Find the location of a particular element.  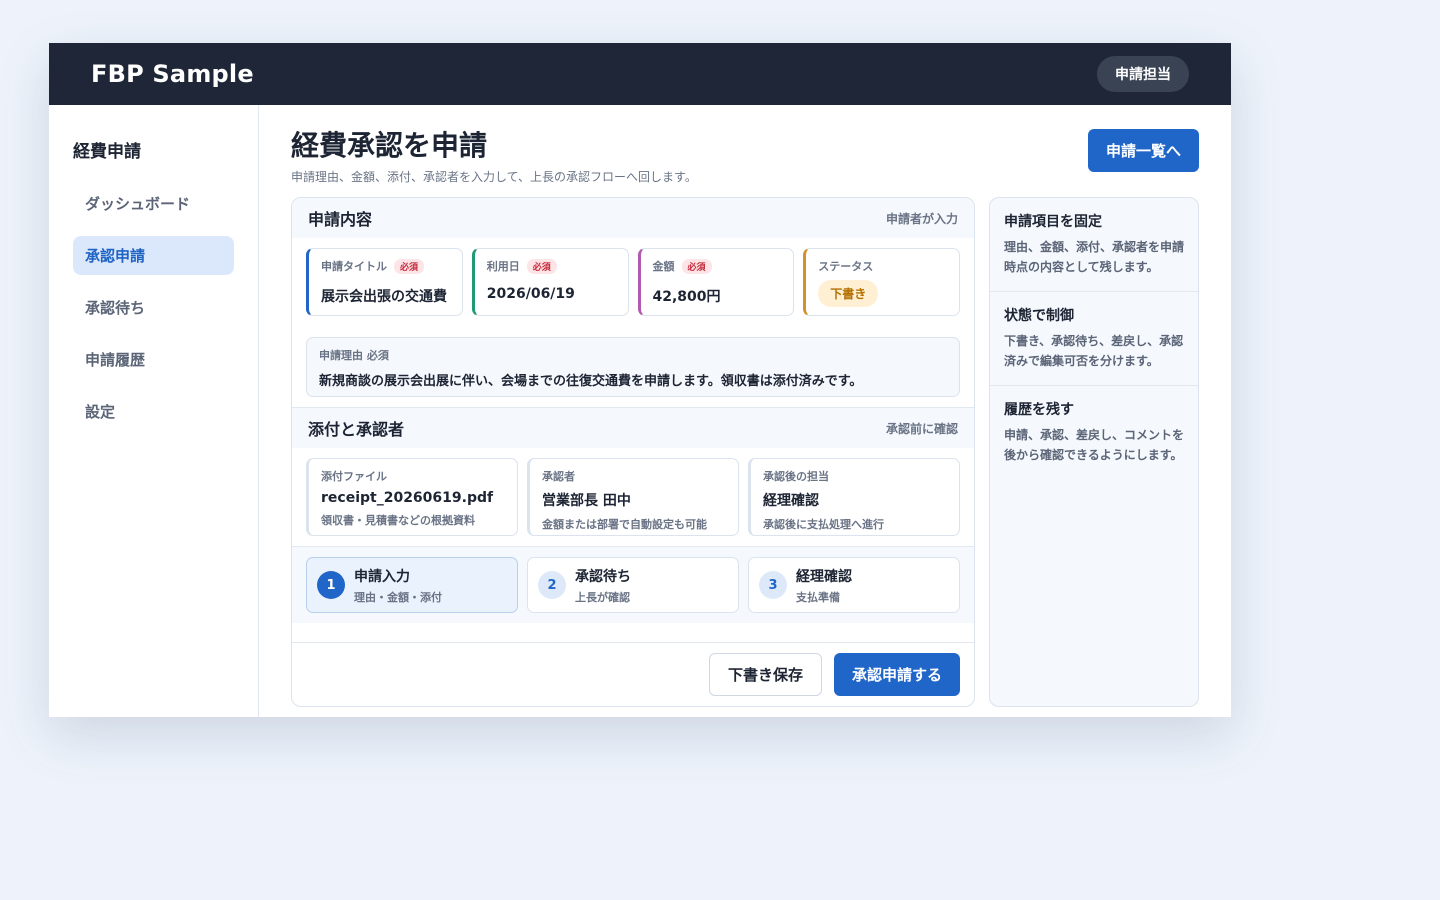

save-draft-button: 下書き保存 is located at coordinates (765, 674).